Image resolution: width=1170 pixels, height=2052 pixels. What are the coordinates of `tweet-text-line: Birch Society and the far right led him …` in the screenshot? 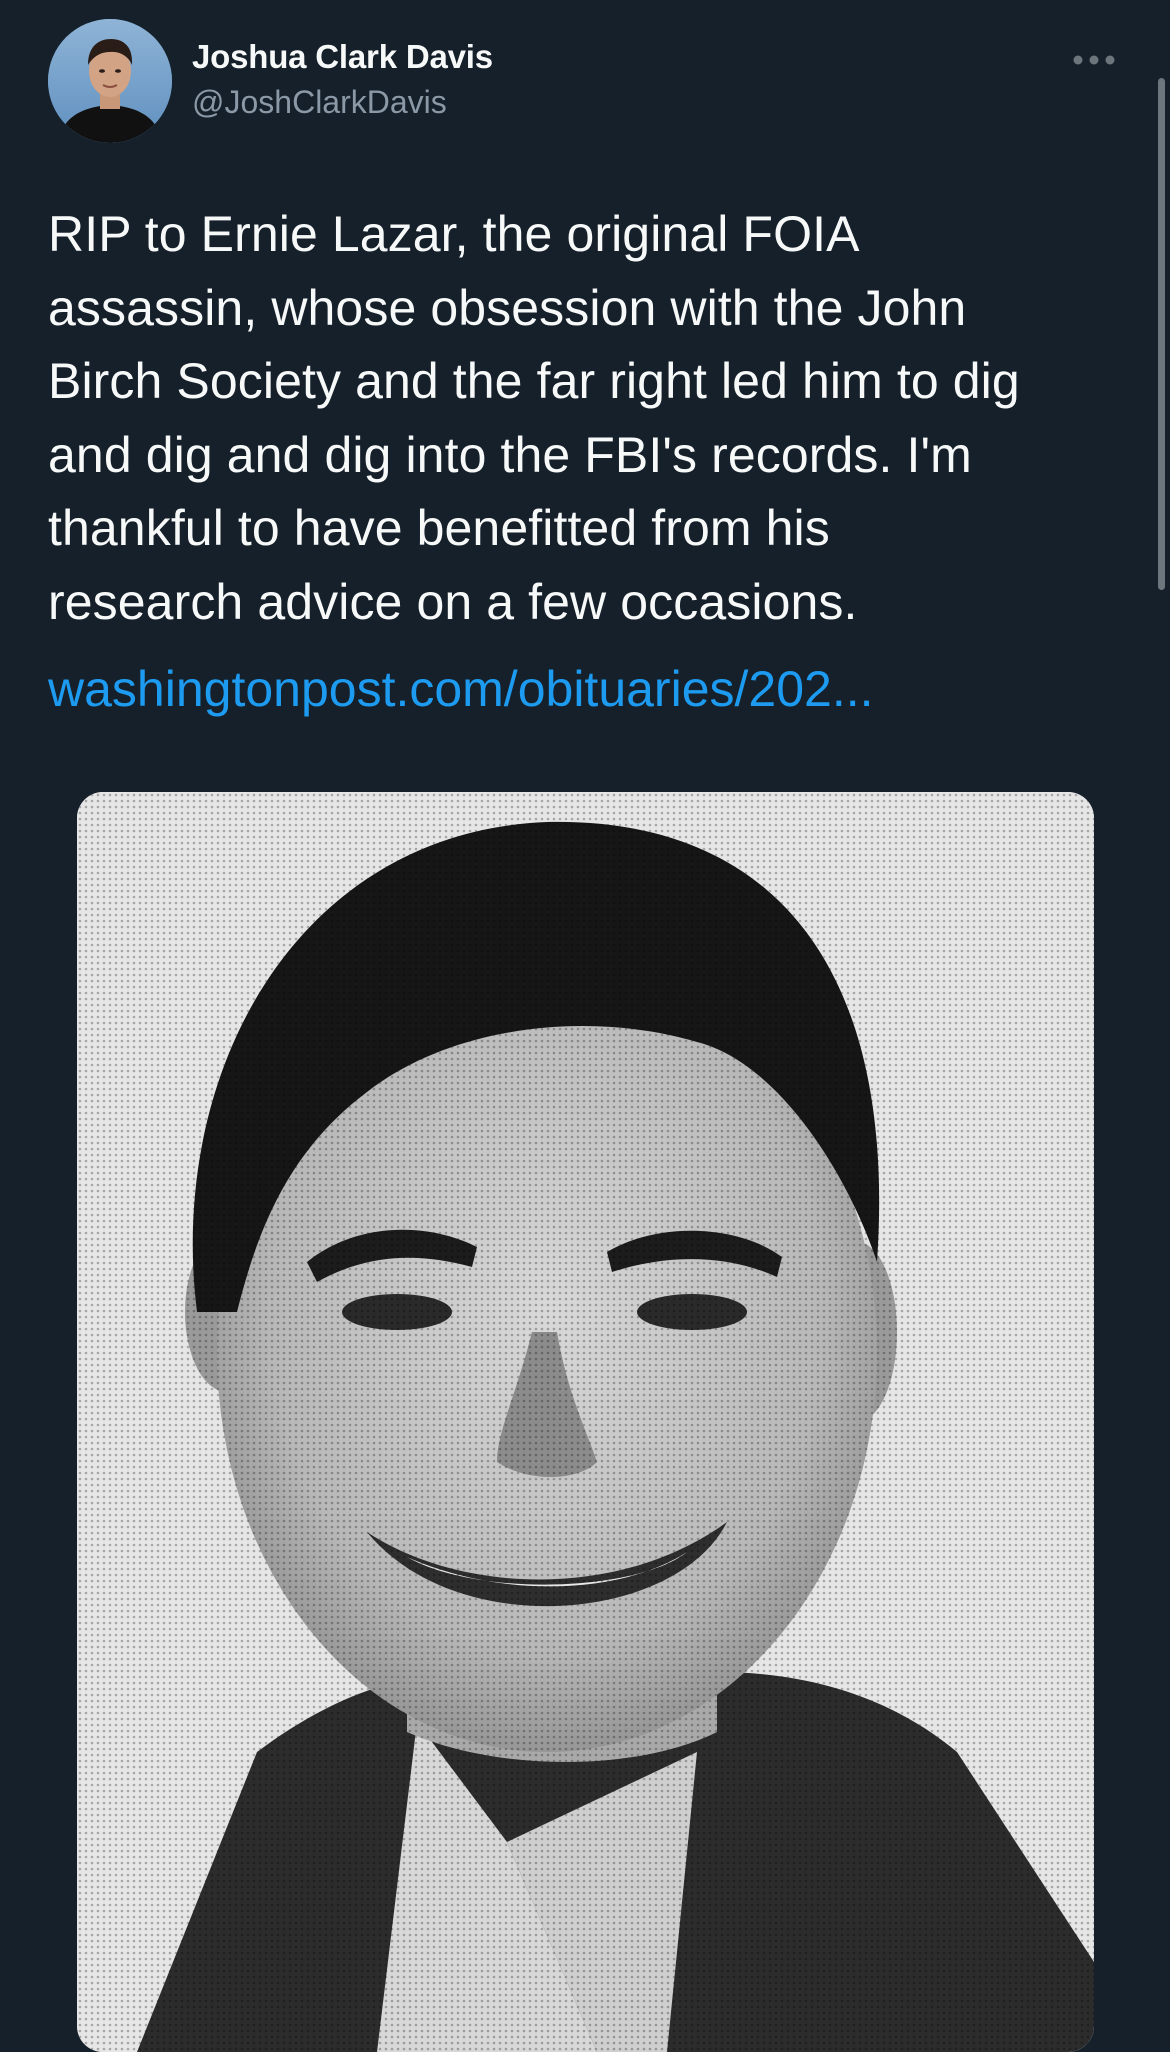 It's located at (534, 381).